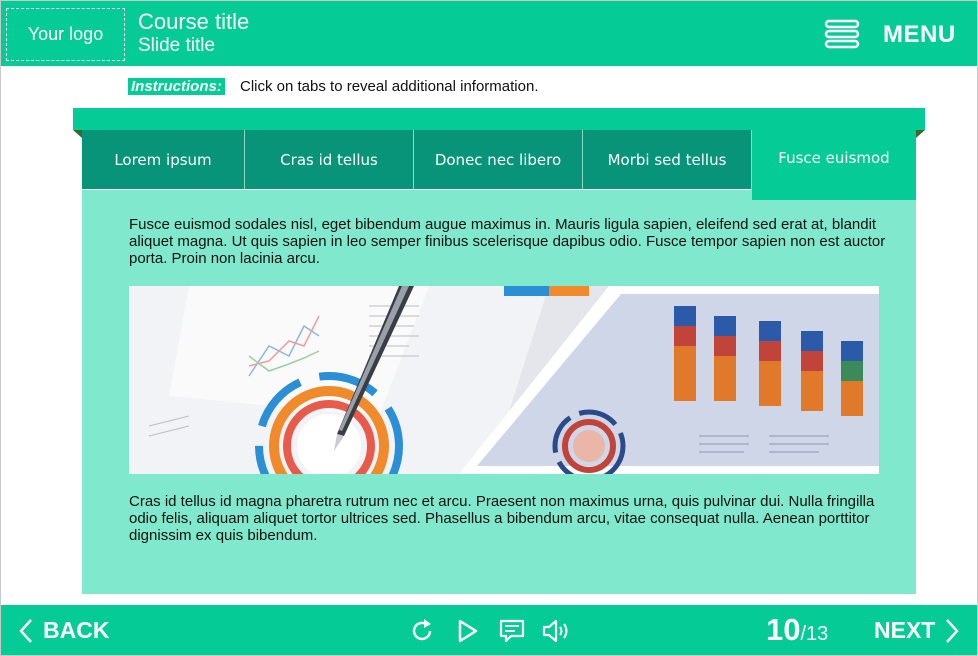 The image size is (978, 656). Describe the element at coordinates (920, 134) in the screenshot. I see `fold-corner-right` at that location.